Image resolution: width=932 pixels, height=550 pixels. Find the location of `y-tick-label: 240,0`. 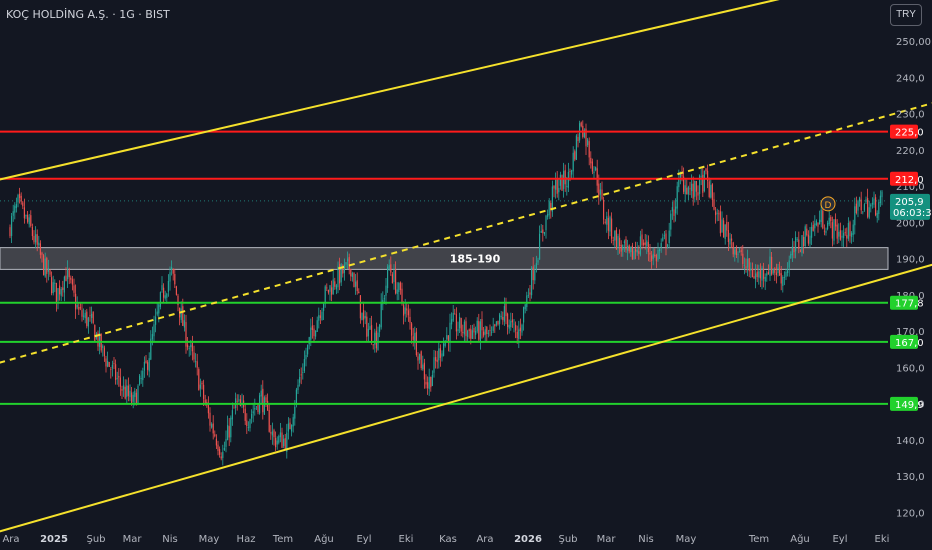

y-tick-label: 240,0 is located at coordinates (910, 78).